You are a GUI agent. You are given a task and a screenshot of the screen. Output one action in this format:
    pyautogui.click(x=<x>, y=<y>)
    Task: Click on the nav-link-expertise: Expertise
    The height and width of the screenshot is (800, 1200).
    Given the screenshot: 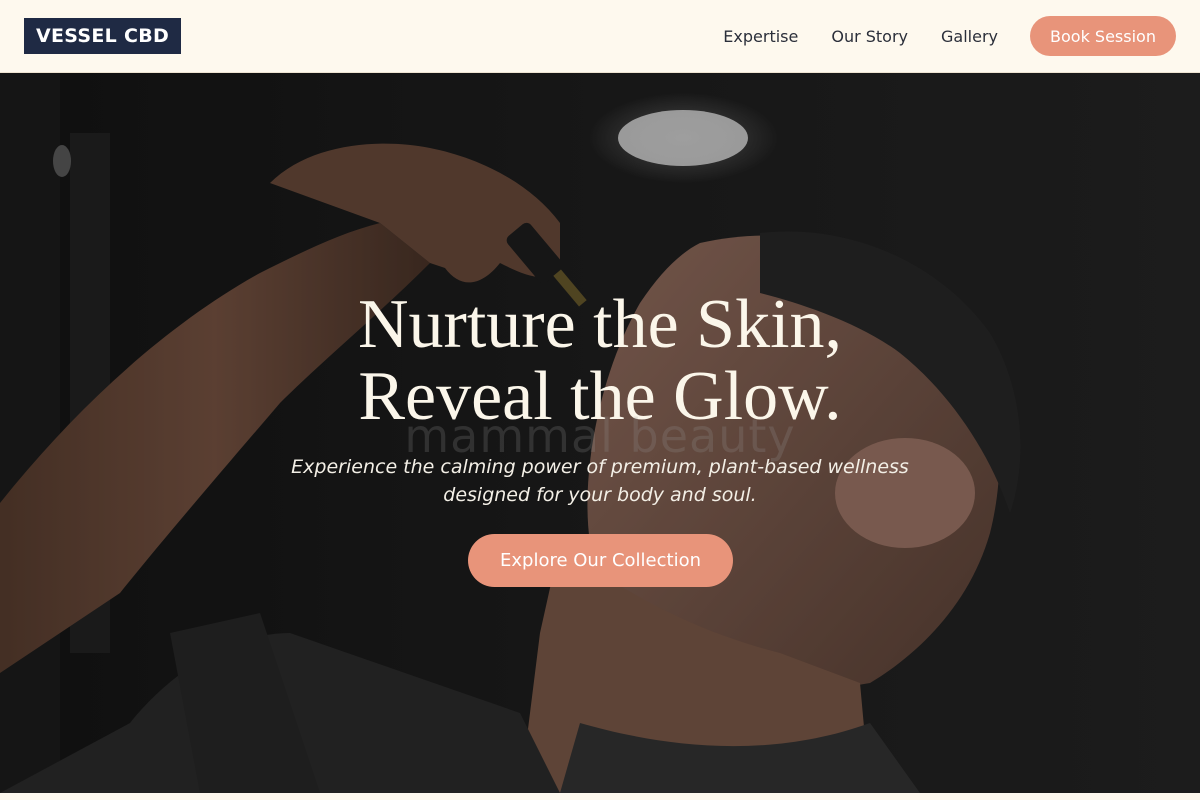 What is the action you would take?
    pyautogui.click(x=760, y=36)
    